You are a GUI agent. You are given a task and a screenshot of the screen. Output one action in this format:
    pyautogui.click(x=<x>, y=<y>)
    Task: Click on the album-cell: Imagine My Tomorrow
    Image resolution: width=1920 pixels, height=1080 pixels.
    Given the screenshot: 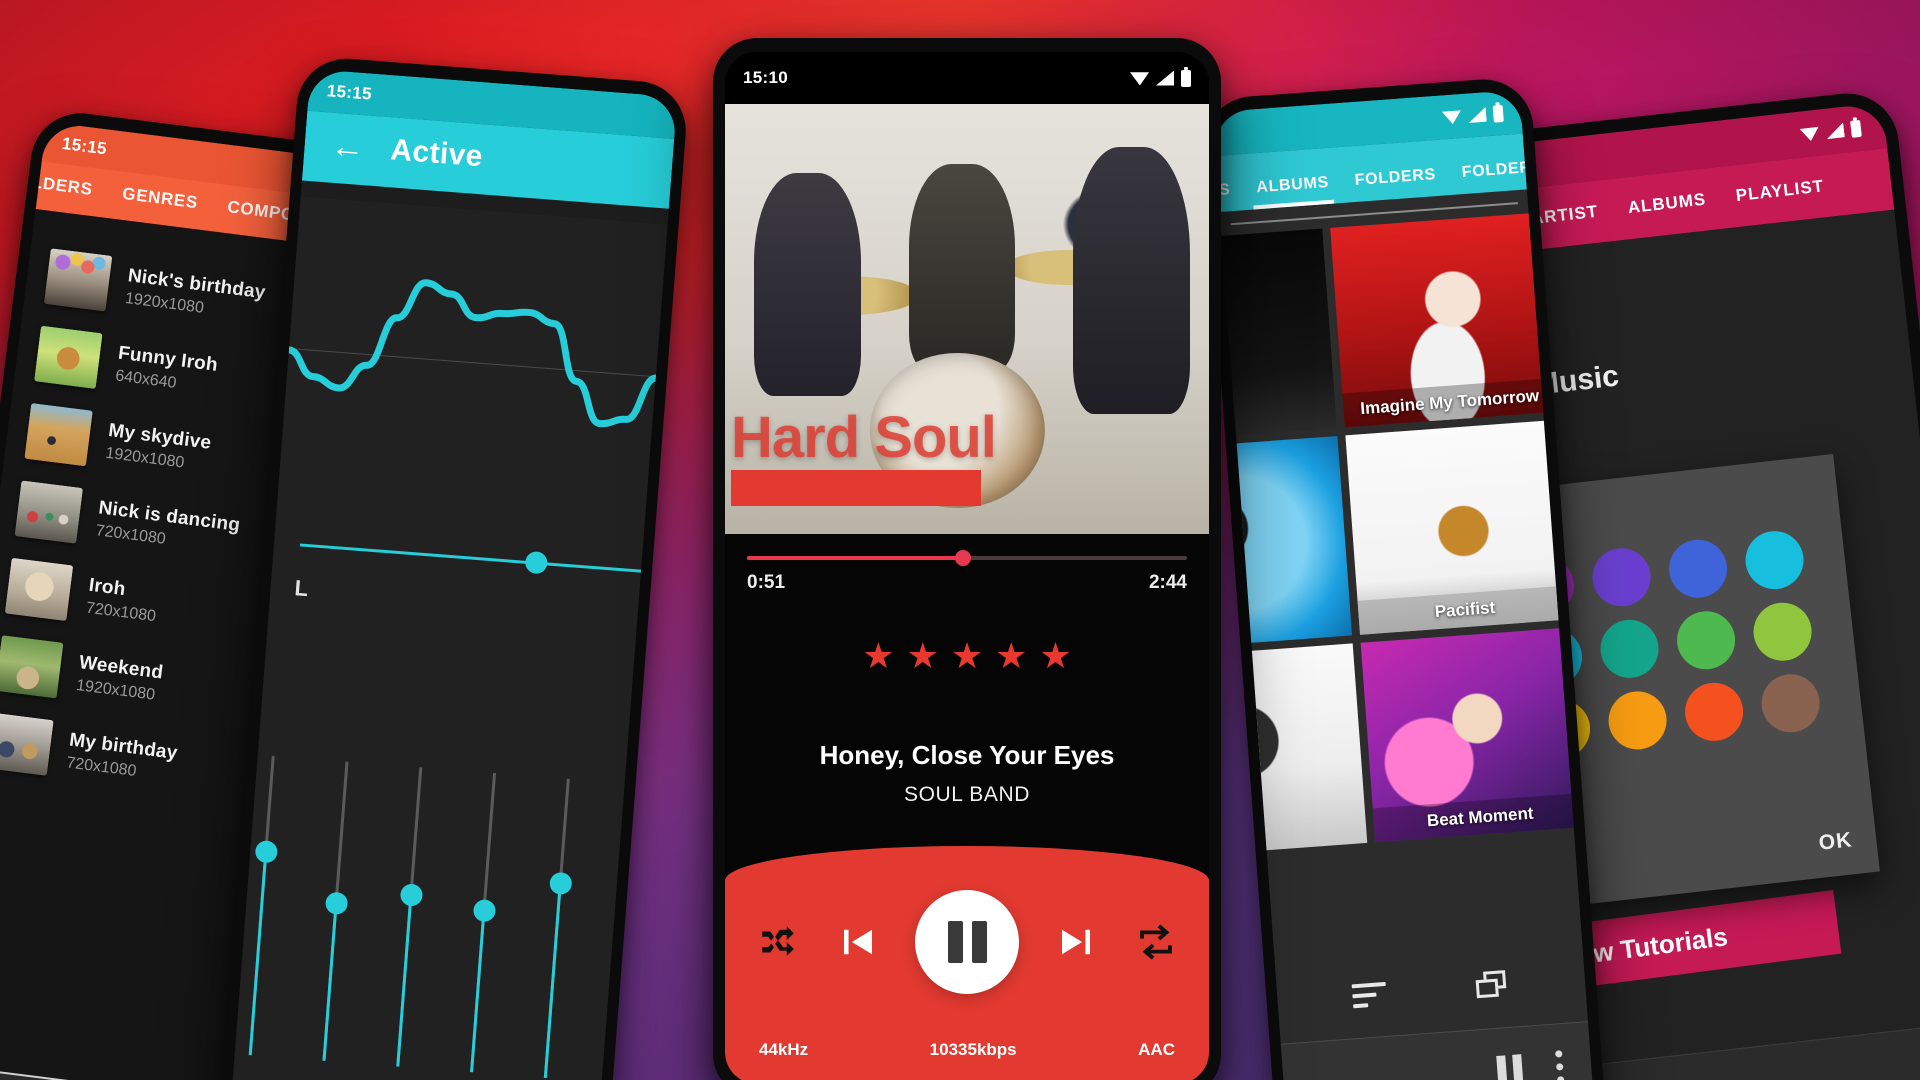 What is the action you would take?
    pyautogui.click(x=1444, y=320)
    